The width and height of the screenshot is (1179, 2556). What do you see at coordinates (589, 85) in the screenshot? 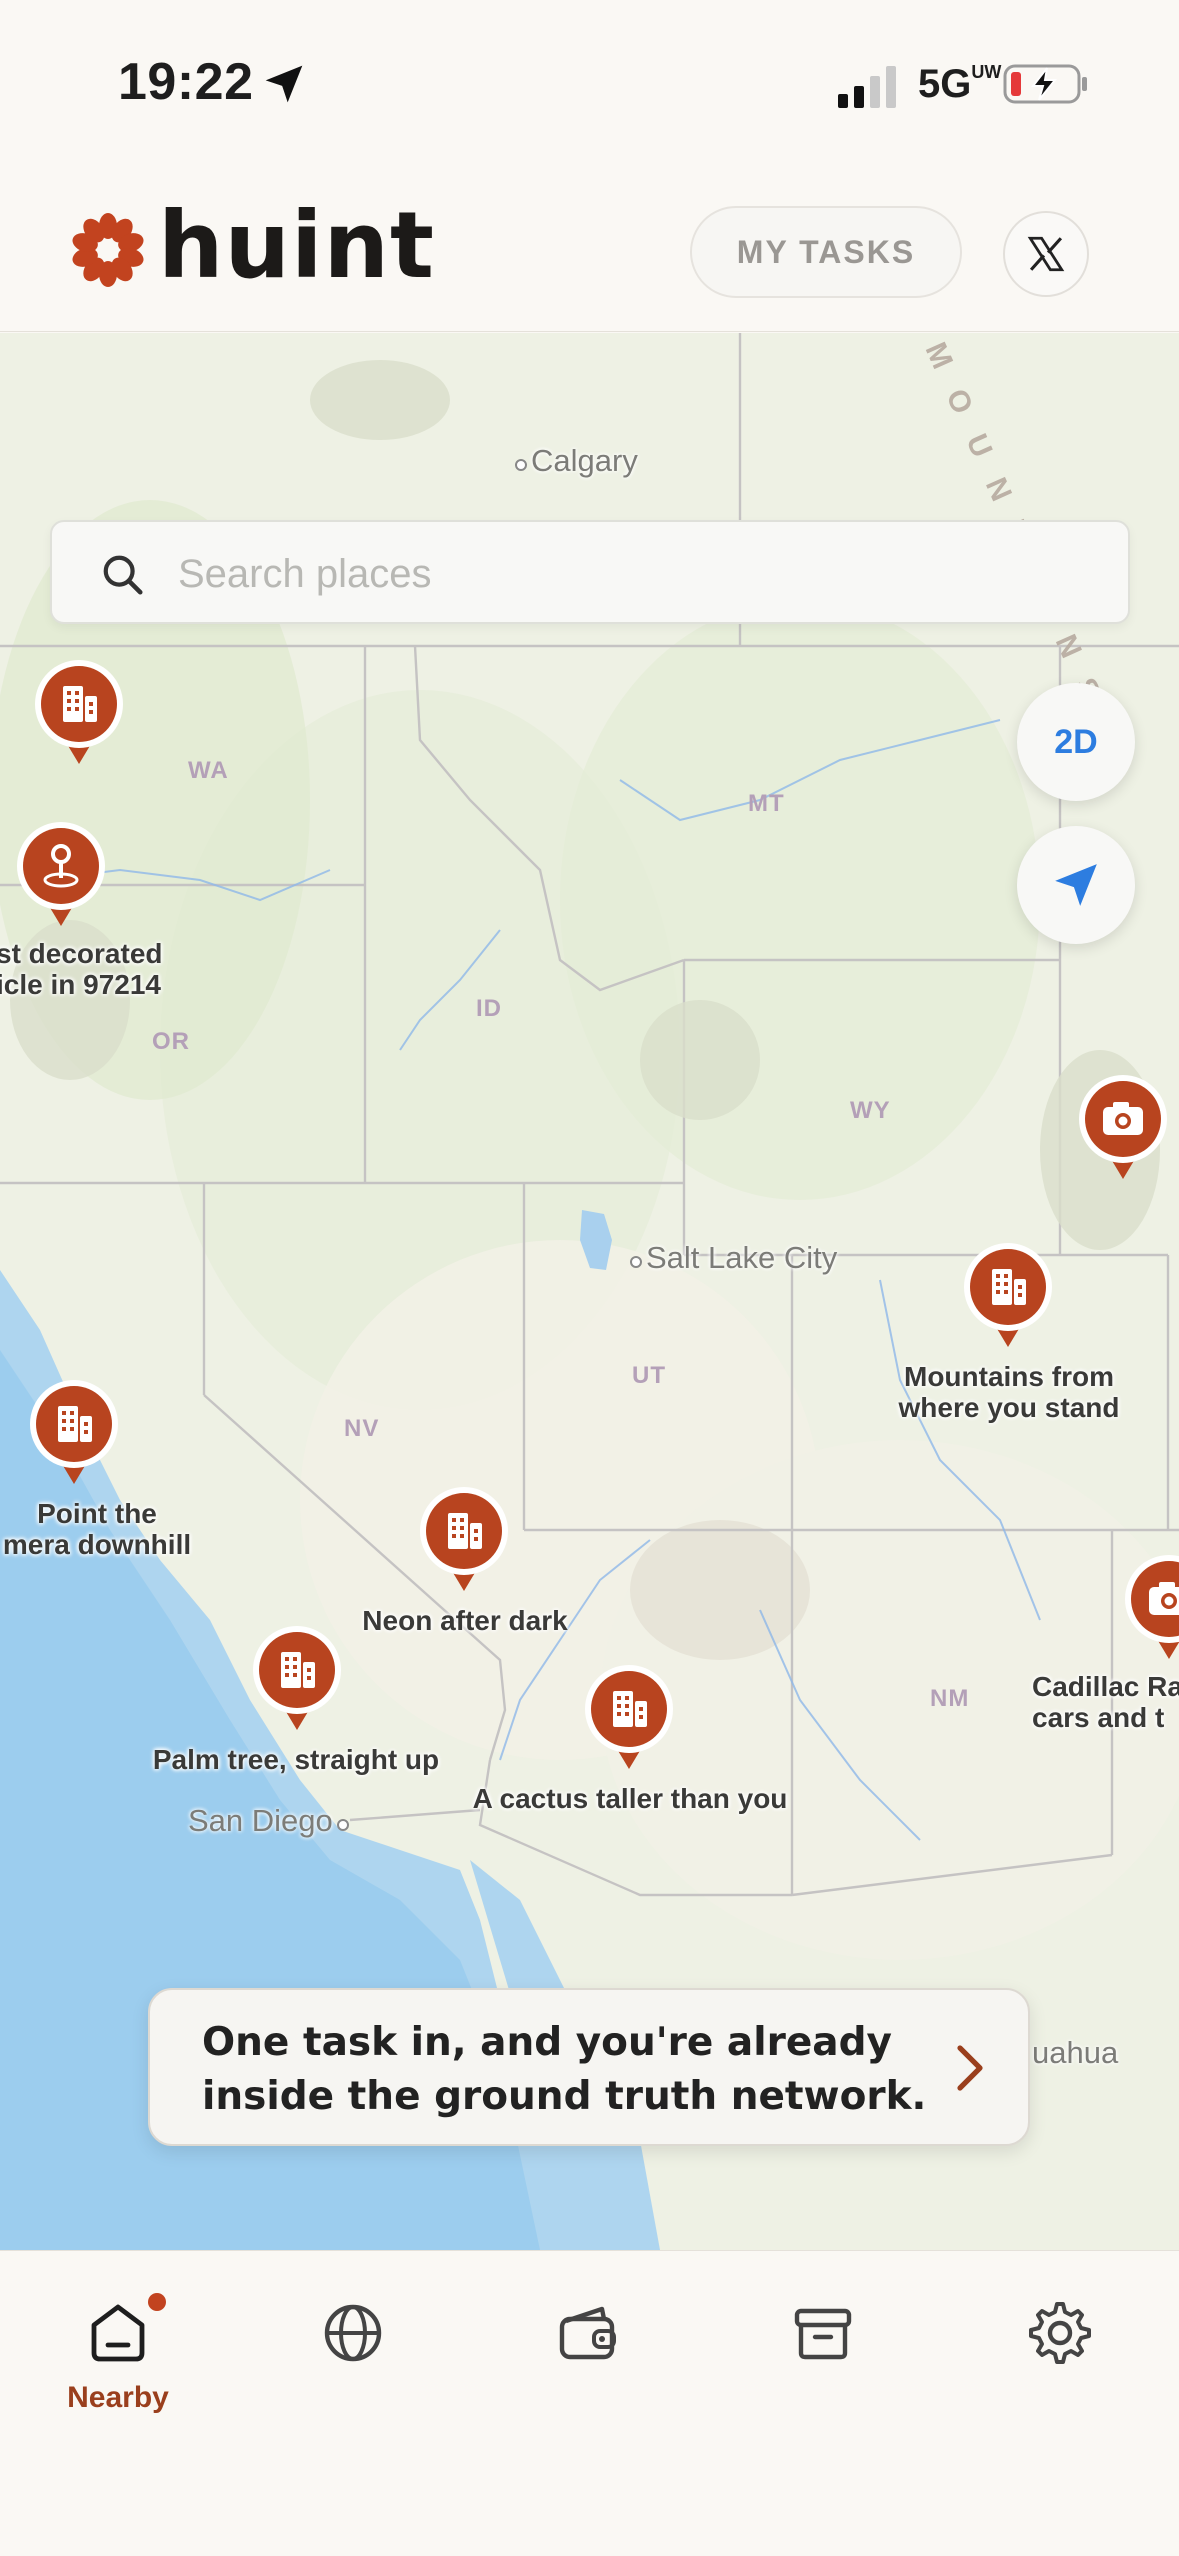
I see `status-bar: 19:22 5GUW` at bounding box center [589, 85].